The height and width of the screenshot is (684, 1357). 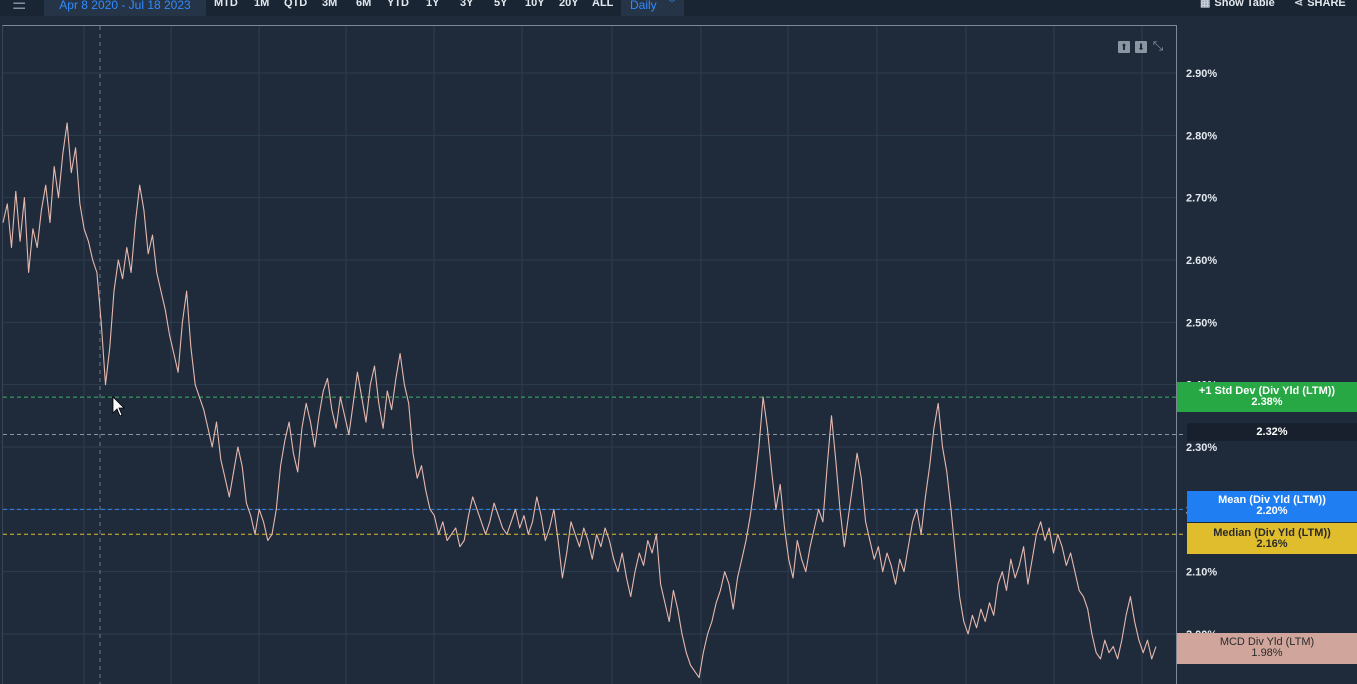 What do you see at coordinates (1158, 45) in the screenshot?
I see `collapse-icon: ⤡` at bounding box center [1158, 45].